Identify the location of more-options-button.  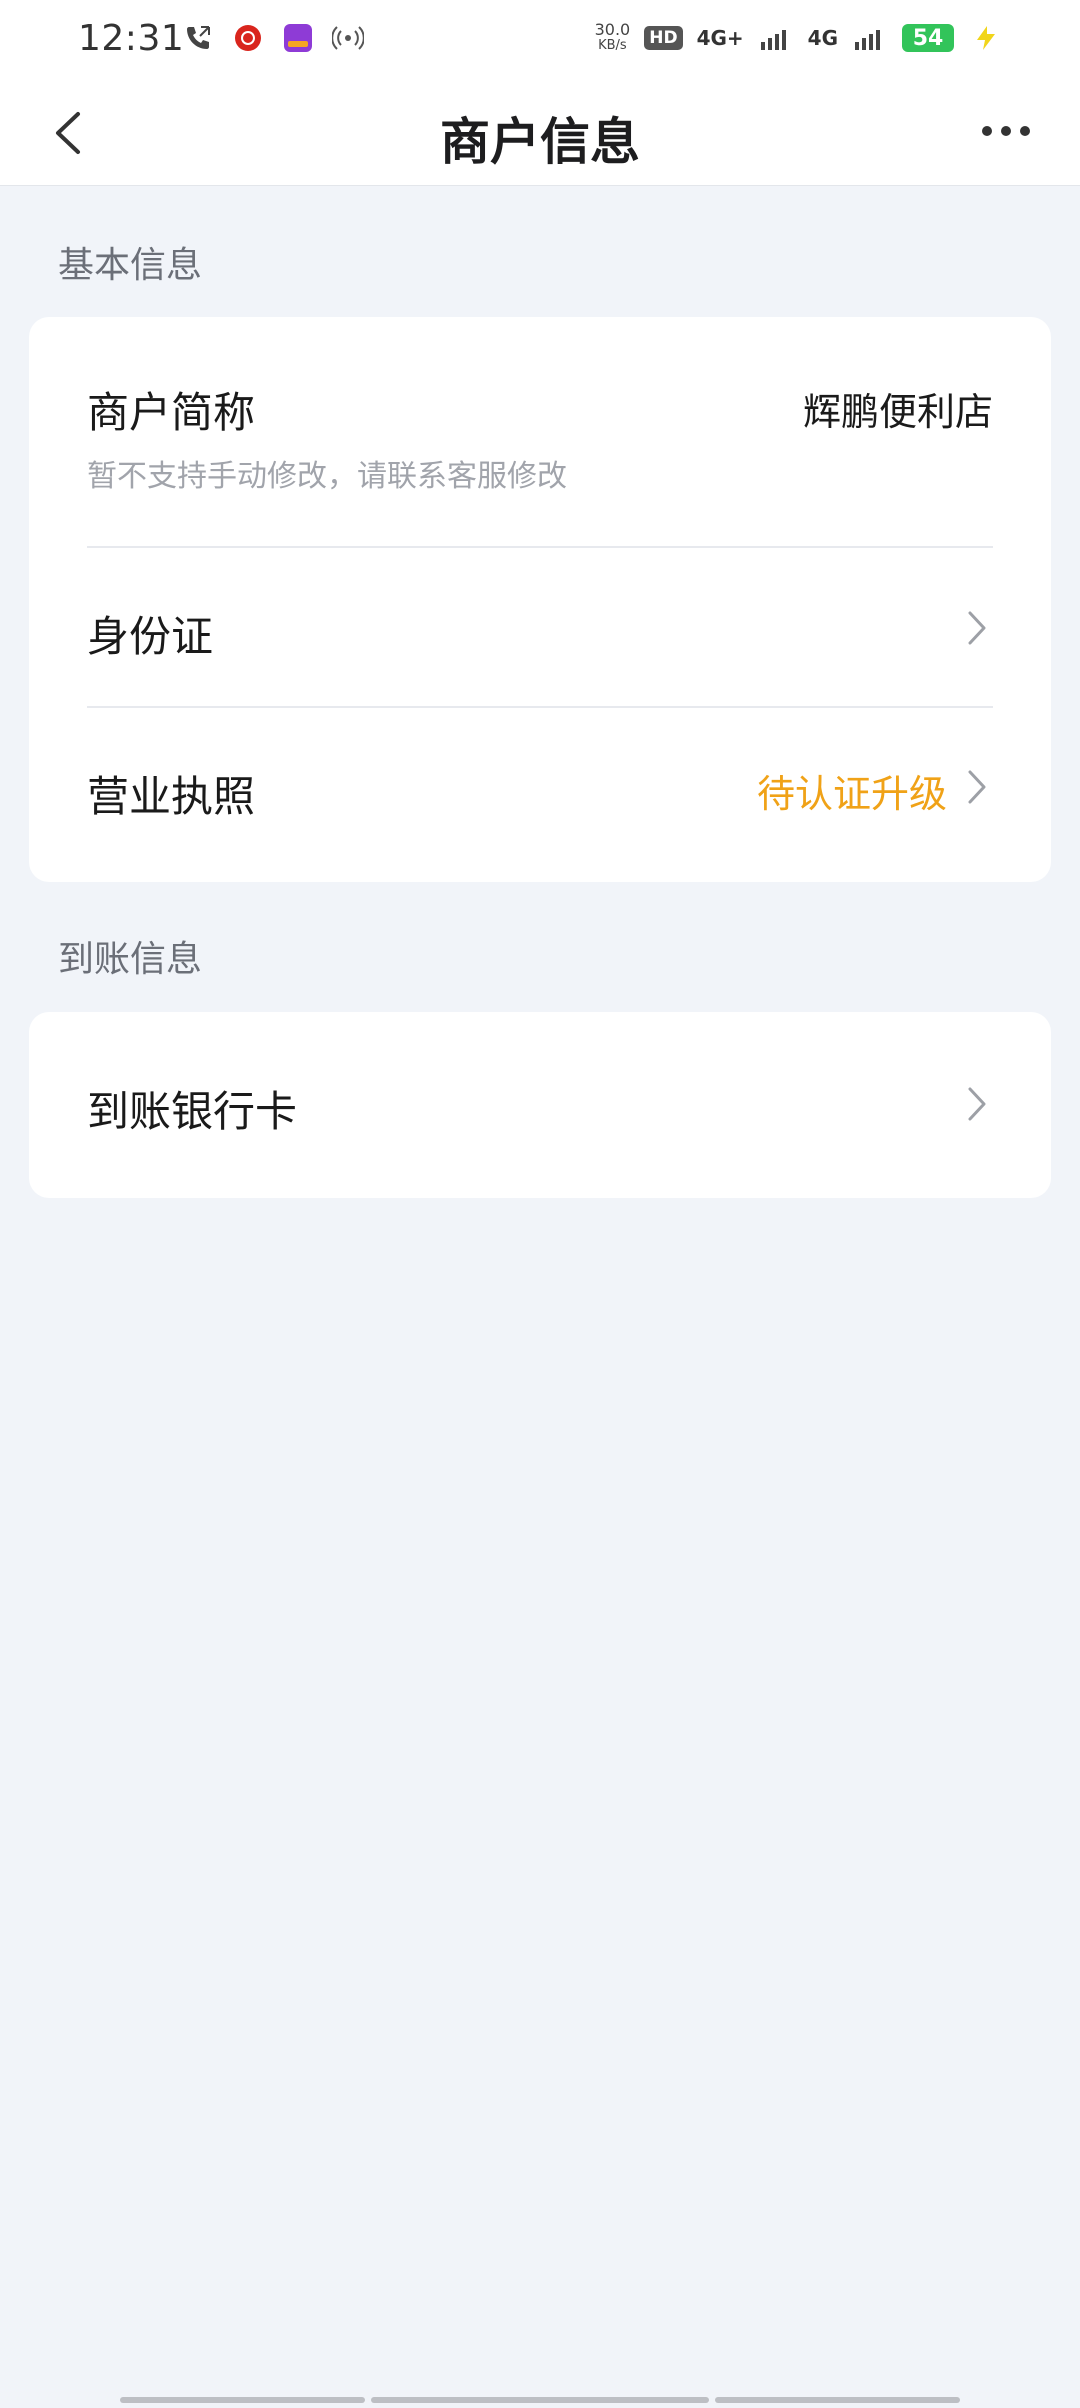
(1006, 131).